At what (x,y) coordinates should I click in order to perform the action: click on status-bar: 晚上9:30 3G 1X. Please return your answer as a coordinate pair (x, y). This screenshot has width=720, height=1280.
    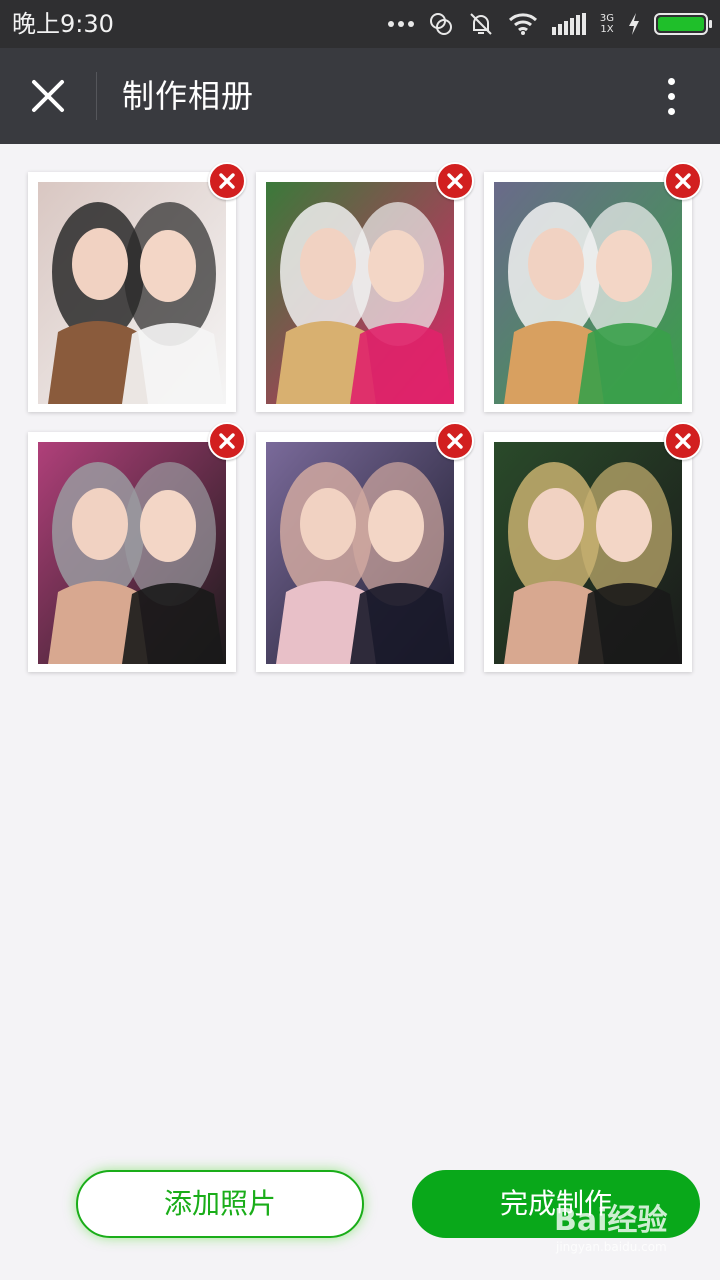
    Looking at the image, I should click on (360, 24).